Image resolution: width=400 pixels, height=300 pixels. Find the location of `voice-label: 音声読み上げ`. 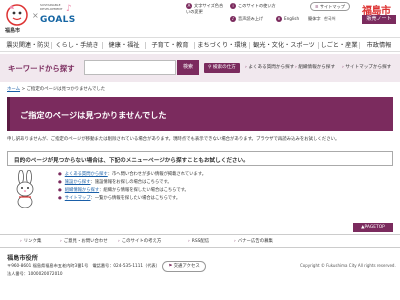

voice-label: 音声読み上げ is located at coordinates (251, 18).